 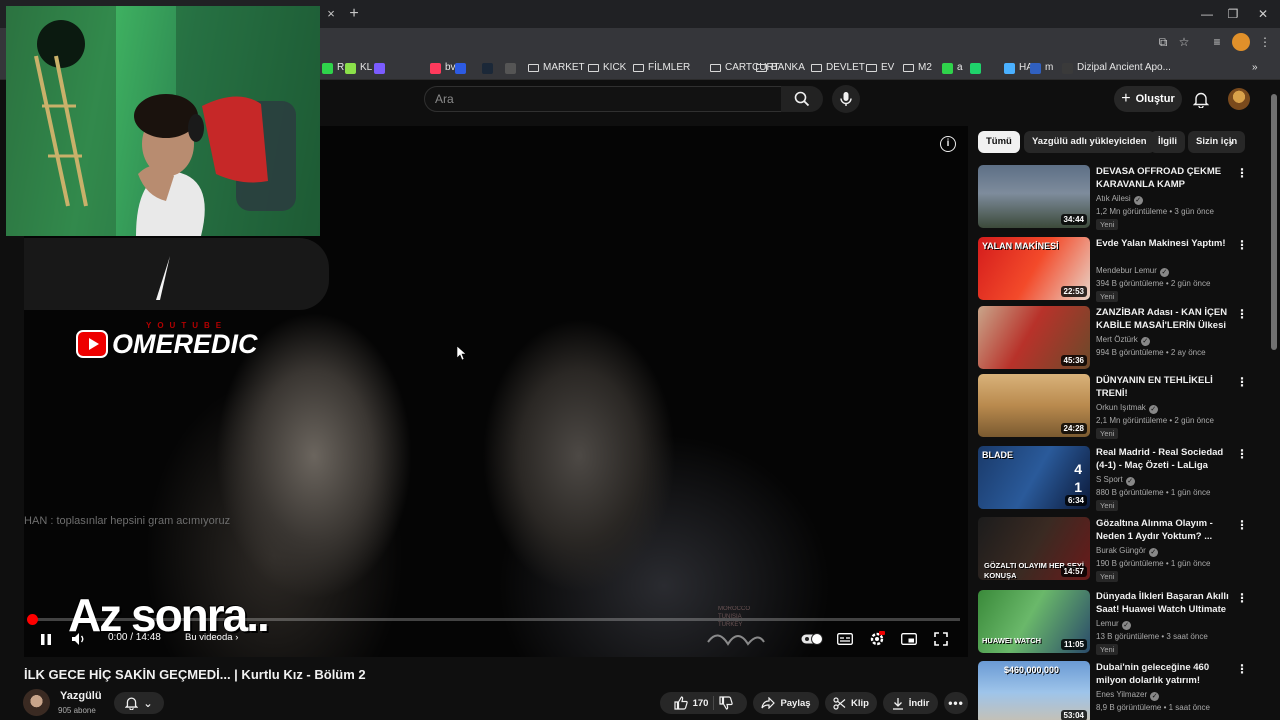 I want to click on chip-related: İlgili, so click(x=1167, y=142).